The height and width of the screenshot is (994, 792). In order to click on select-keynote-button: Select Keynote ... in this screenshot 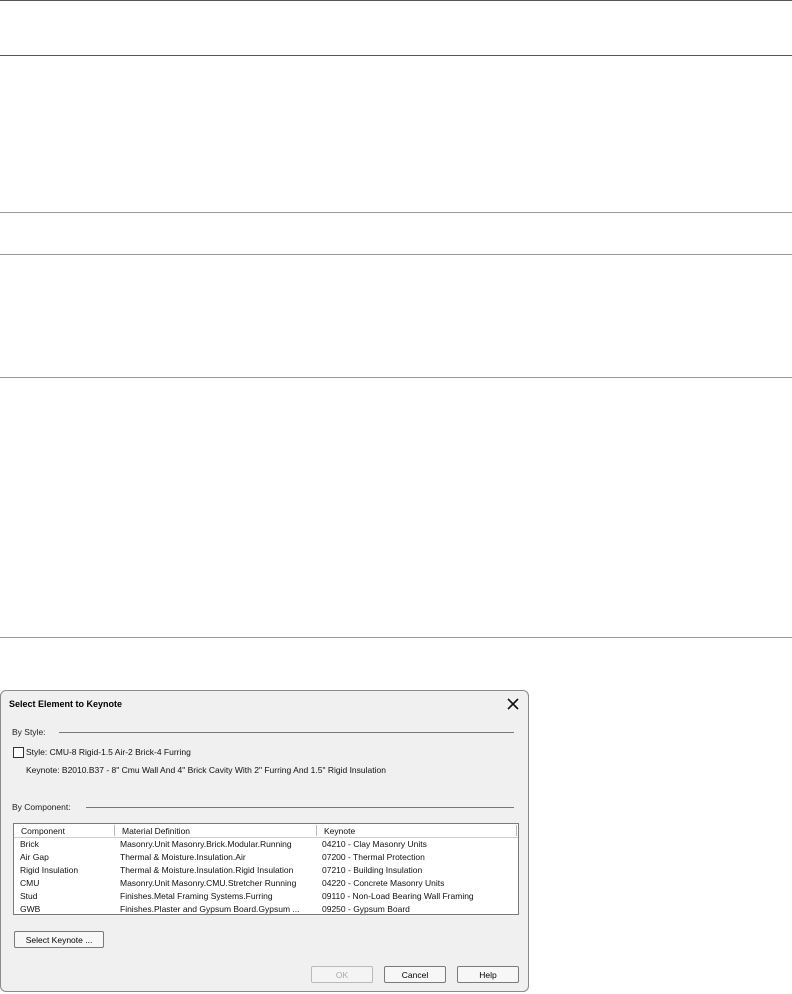, I will do `click(59, 939)`.